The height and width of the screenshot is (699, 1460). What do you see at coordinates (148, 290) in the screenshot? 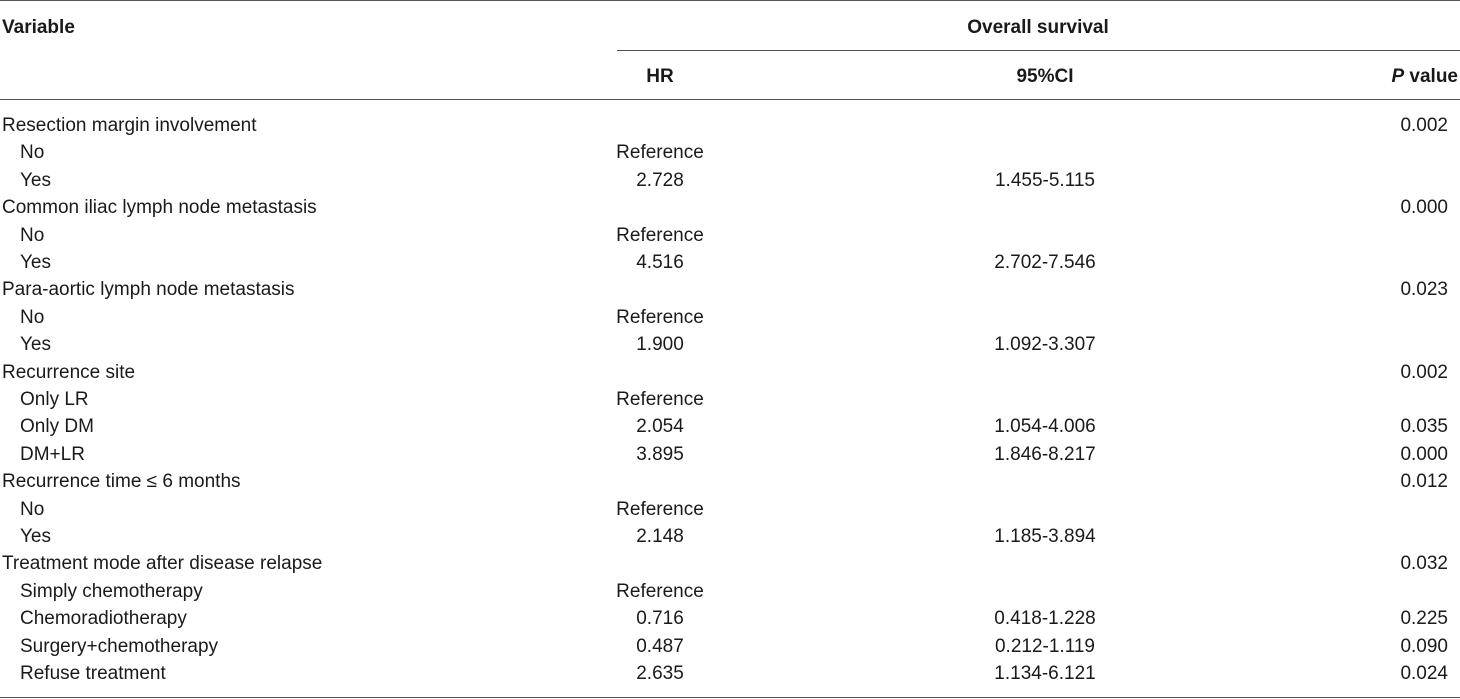
I see `variable-label: Para-aortic lymph node metastasis` at bounding box center [148, 290].